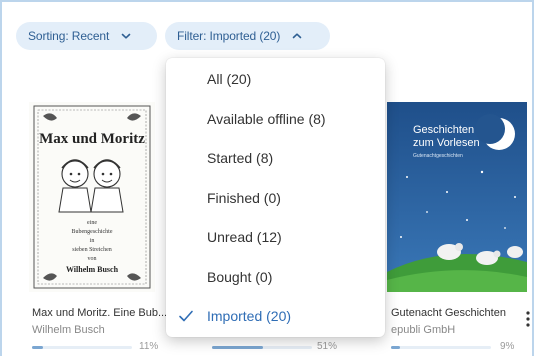  Describe the element at coordinates (443, 130) in the screenshot. I see `svg-text: Geschichten` at that location.